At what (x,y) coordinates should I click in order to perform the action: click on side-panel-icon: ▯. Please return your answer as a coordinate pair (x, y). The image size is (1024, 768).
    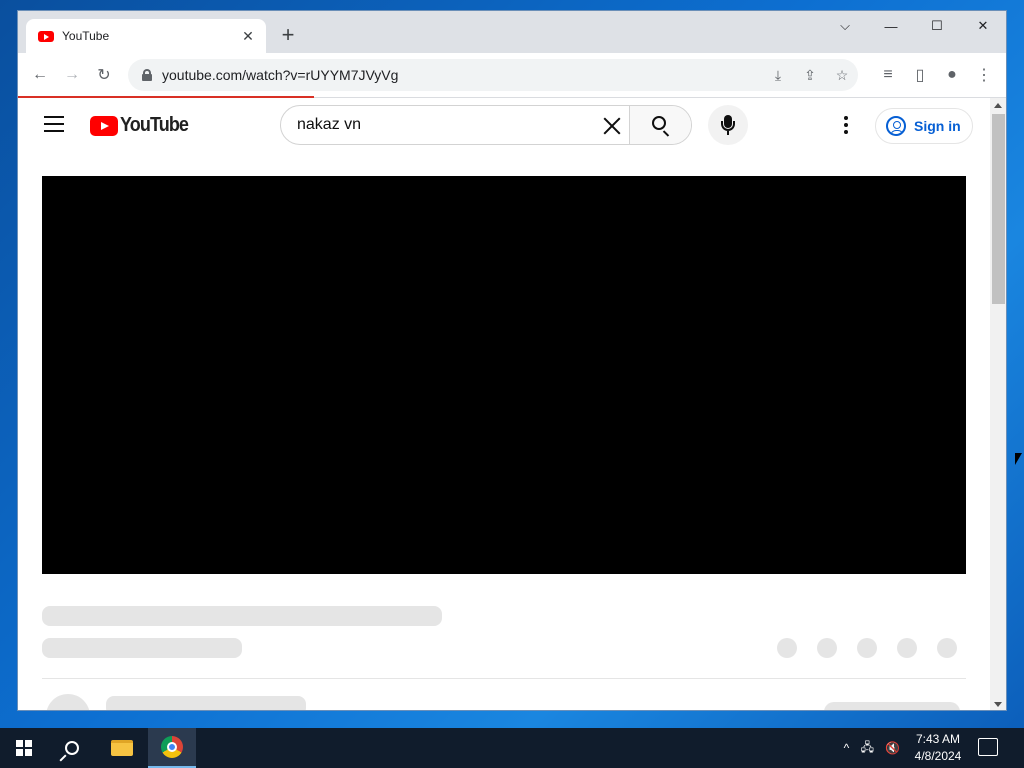
    Looking at the image, I should click on (920, 75).